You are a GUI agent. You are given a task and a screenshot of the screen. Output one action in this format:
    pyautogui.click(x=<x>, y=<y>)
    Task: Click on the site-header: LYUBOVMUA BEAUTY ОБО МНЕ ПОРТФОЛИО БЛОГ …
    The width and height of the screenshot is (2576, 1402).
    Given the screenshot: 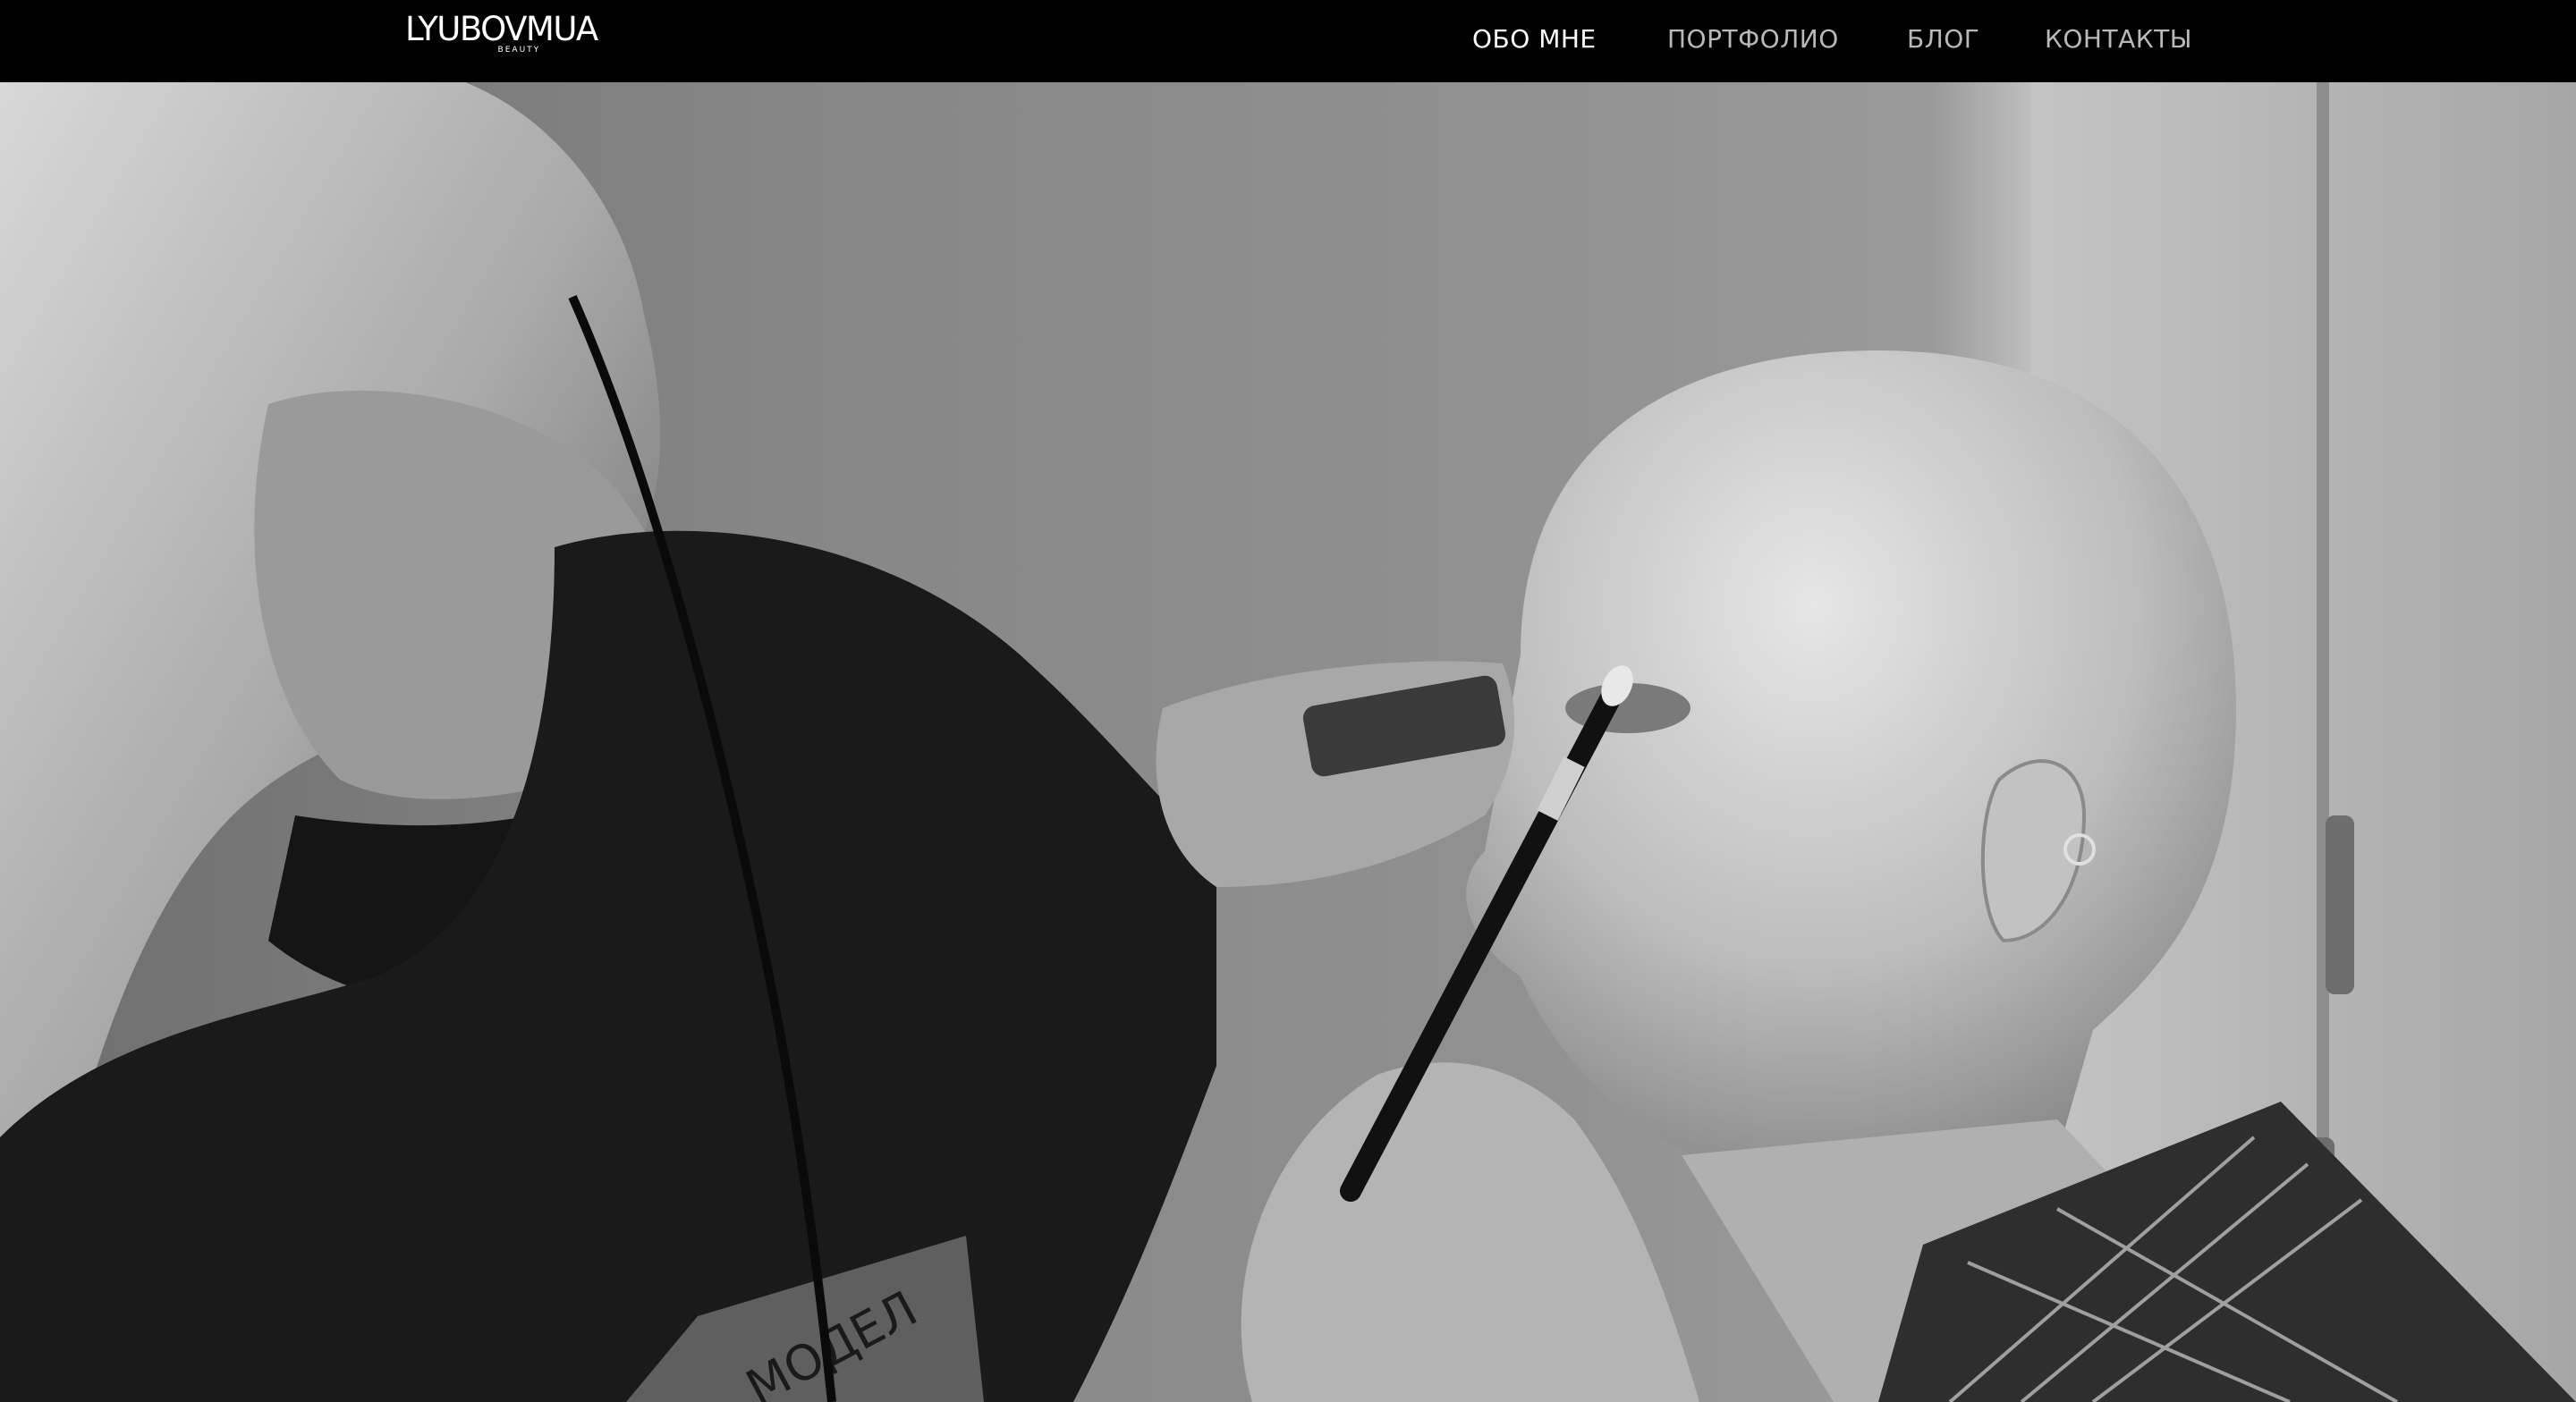 What is the action you would take?
    pyautogui.click(x=1288, y=41)
    